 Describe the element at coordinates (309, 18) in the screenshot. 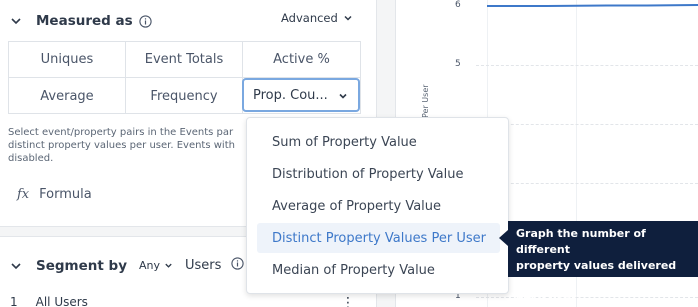

I see `advanced-label: Advanced` at that location.